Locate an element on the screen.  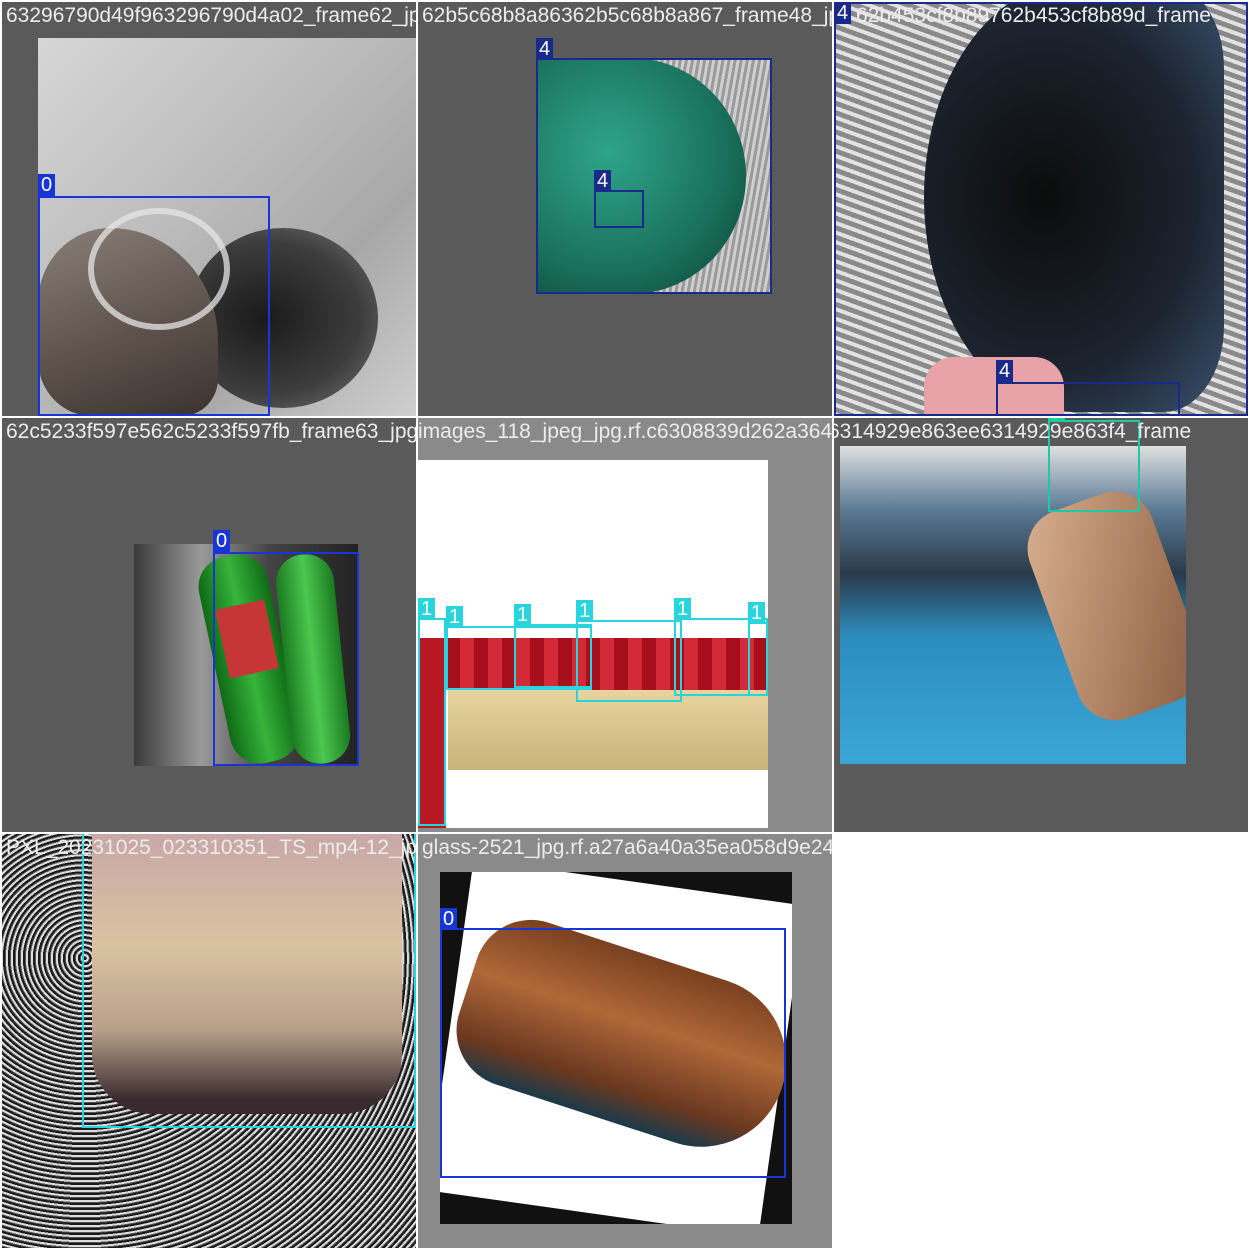
tile-filename: PXL_20231025_023310351_TS_mp4-12_jpg is located at coordinates (211, 847).